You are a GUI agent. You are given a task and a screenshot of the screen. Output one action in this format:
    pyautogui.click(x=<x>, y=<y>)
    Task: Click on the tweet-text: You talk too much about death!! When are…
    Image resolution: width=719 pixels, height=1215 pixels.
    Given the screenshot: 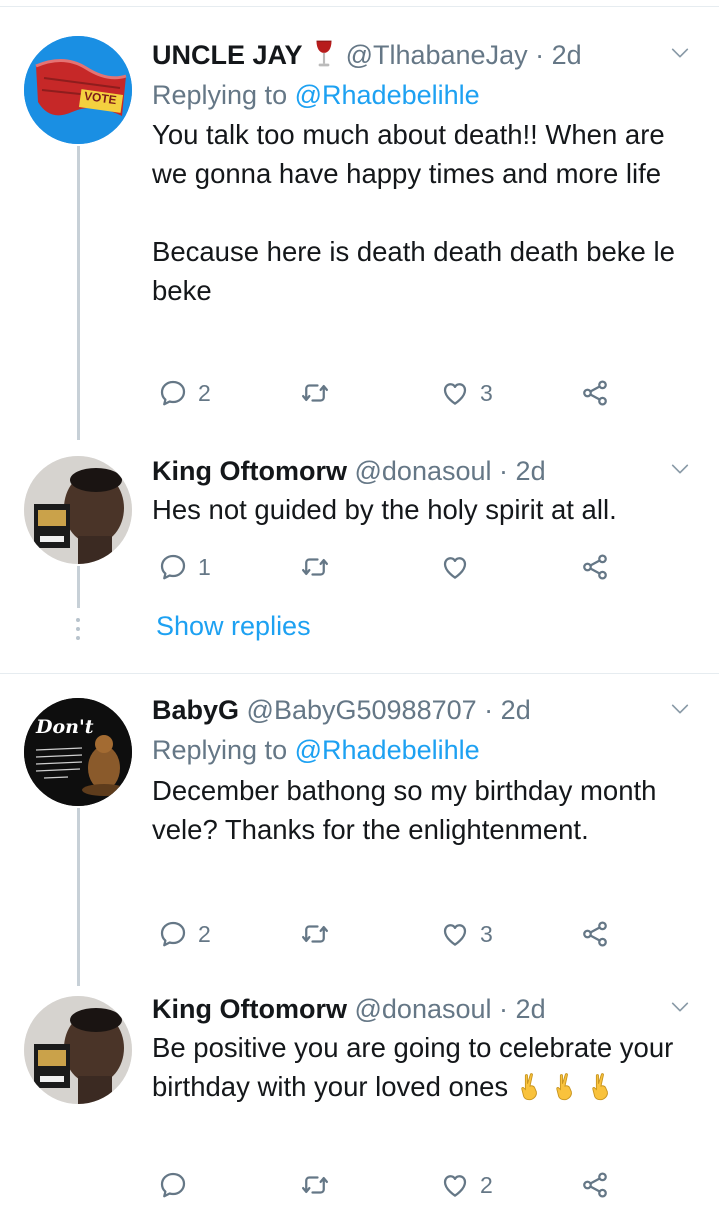 What is the action you would take?
    pyautogui.click(x=413, y=212)
    